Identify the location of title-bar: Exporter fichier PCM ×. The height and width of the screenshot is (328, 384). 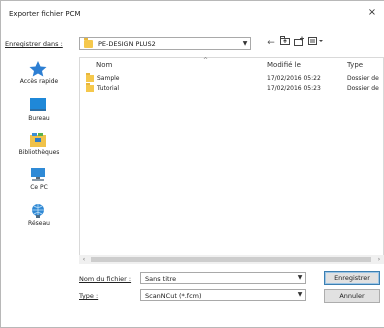
(192, 14).